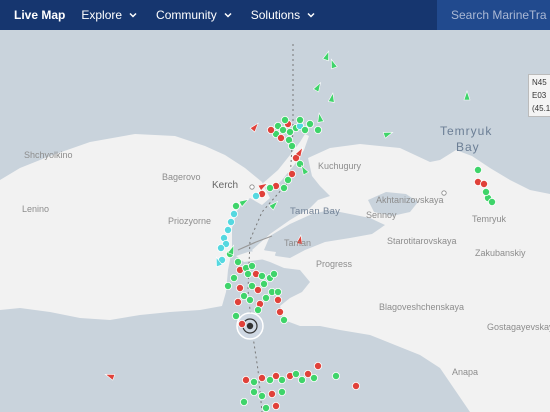 This screenshot has height=412, width=550. Describe the element at coordinates (334, 264) in the screenshot. I see `place-progress: Progress` at that location.